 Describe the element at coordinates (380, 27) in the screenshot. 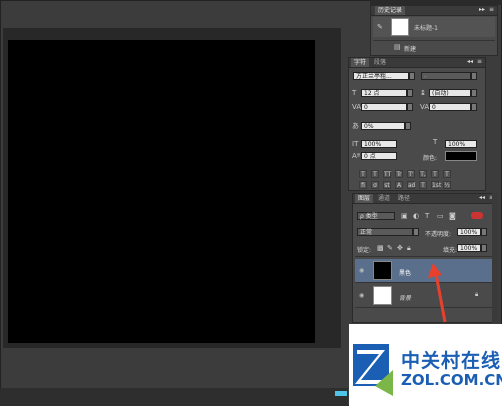

I see `history-brush-icon: ✎` at that location.